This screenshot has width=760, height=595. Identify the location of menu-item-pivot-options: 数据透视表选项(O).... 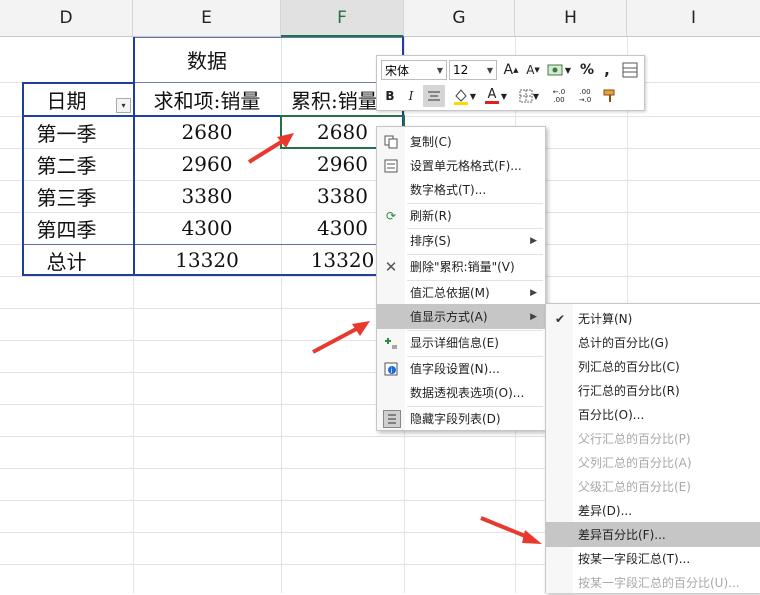
(461, 392).